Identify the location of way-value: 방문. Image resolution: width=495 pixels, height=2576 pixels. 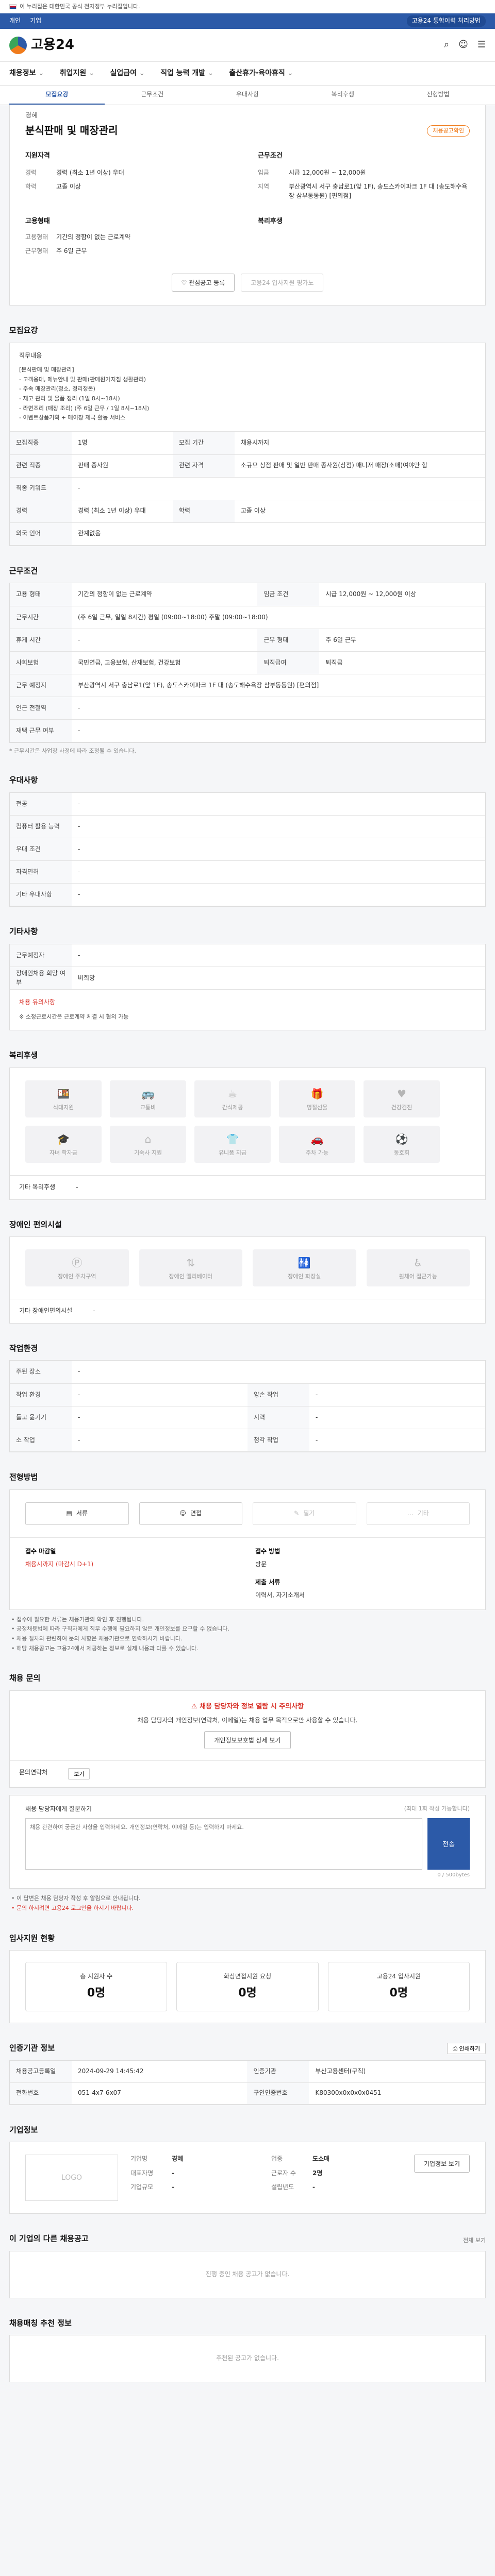
(261, 1564).